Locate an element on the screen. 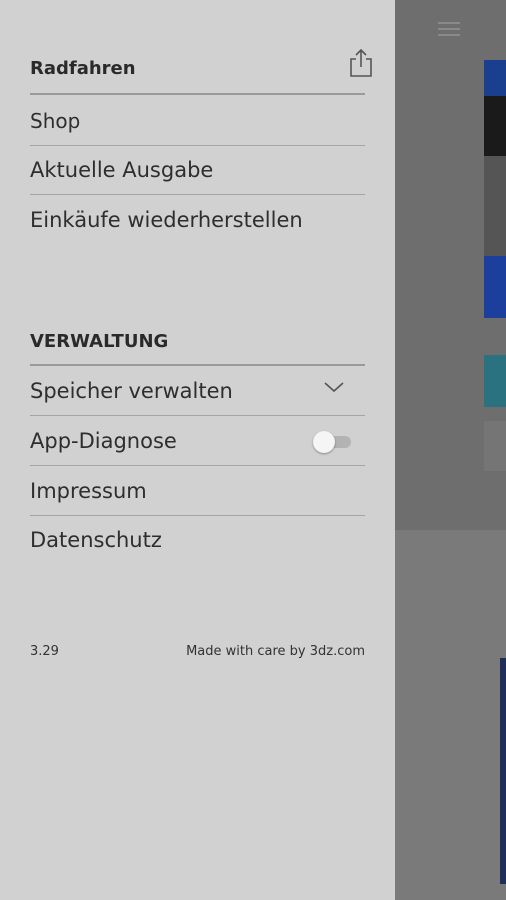 Image resolution: width=506 pixels, height=900 pixels. credit-link: Made with care by 3dz.com is located at coordinates (275, 651).